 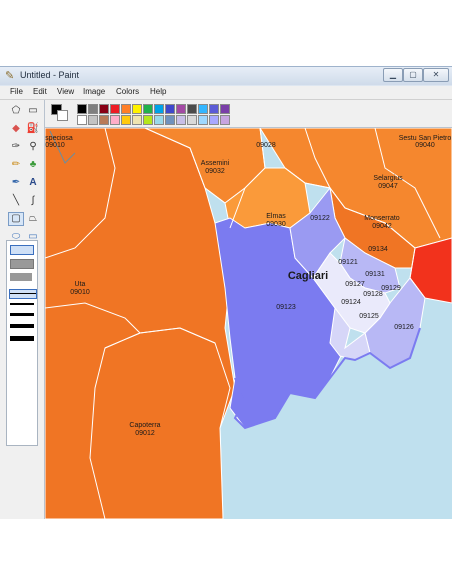 What do you see at coordinates (127, 91) in the screenshot?
I see `menu-colors: Colors` at bounding box center [127, 91].